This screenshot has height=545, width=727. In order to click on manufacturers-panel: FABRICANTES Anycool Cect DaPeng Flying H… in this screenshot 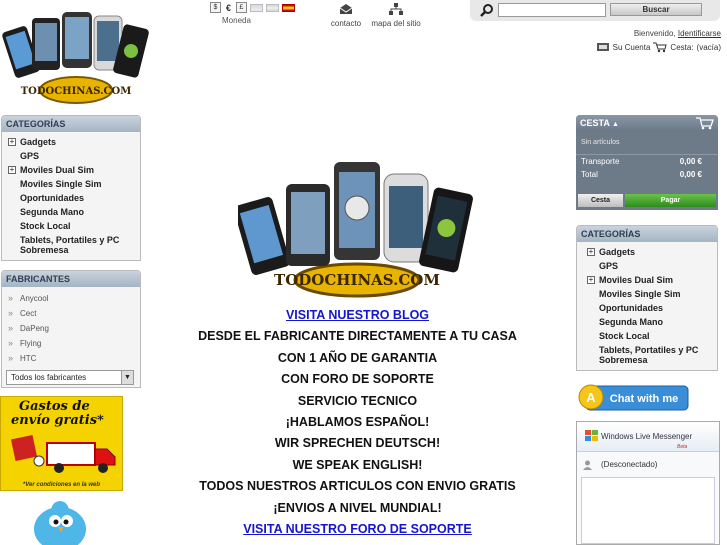, I will do `click(71, 329)`.